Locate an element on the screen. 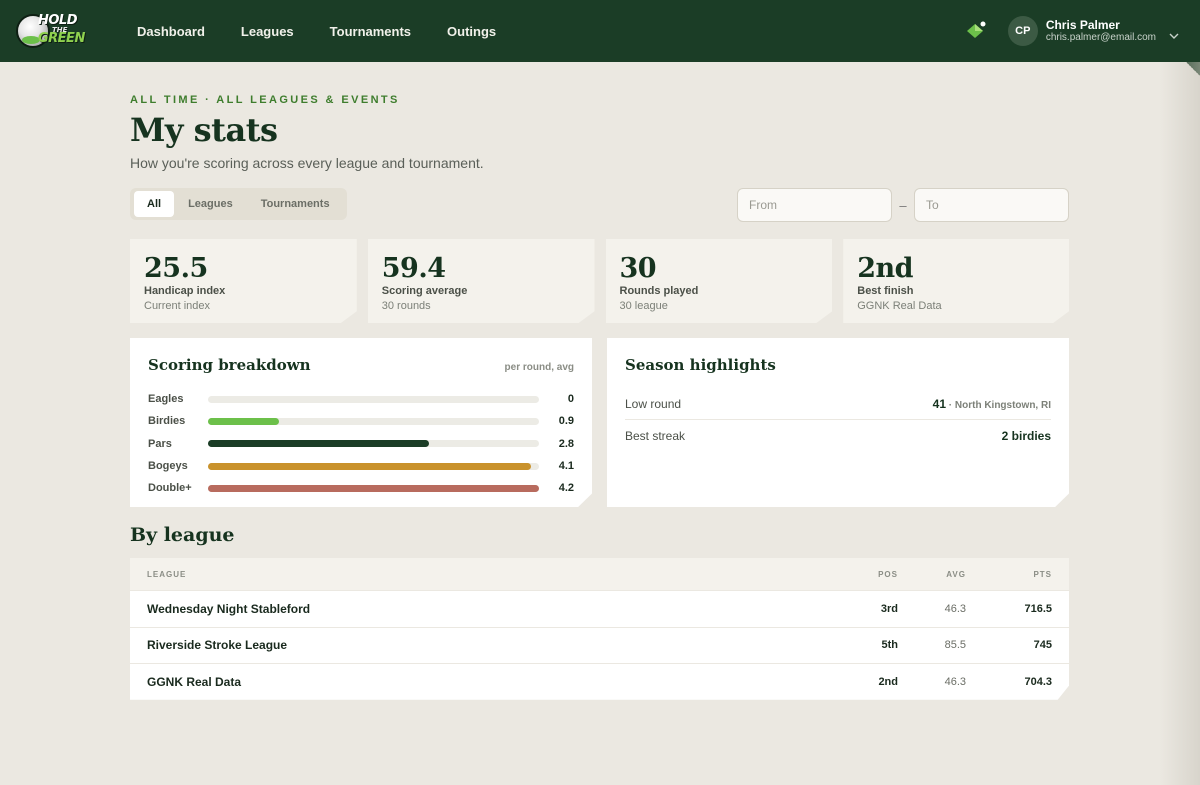  breakdown-row-eagles: Eagles 0 is located at coordinates (361, 399).